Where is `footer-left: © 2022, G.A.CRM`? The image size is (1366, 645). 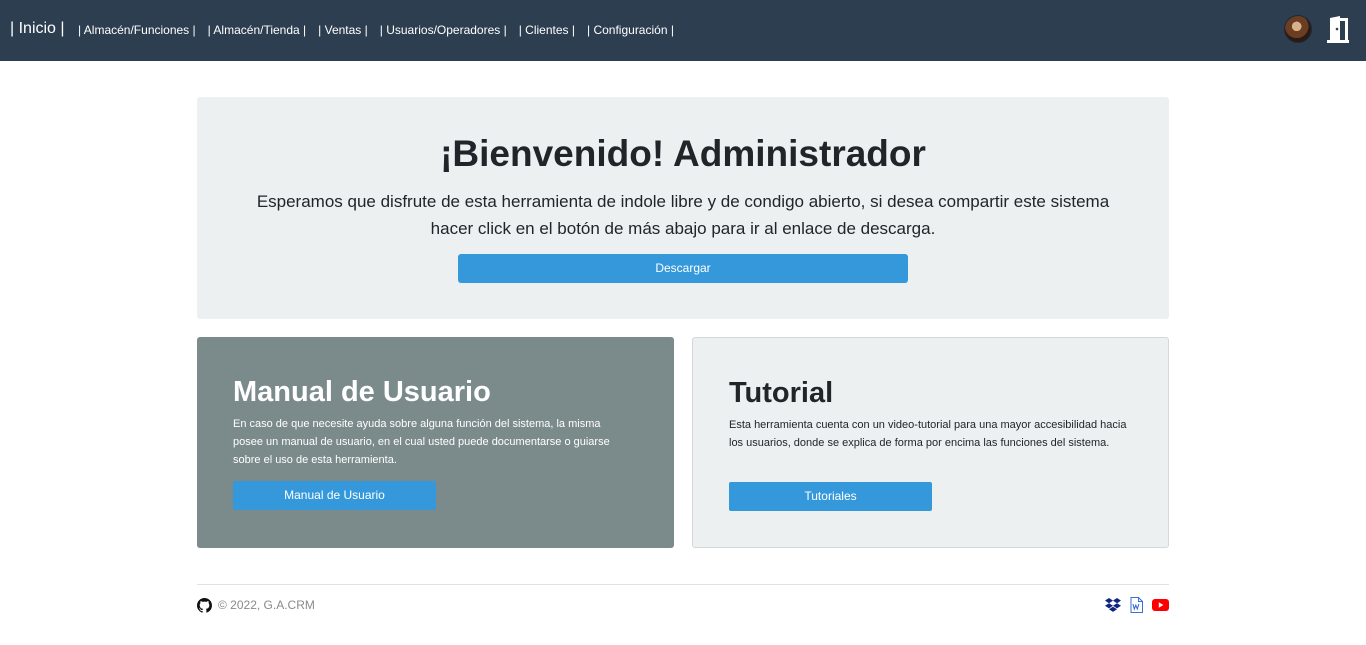
footer-left: © 2022, G.A.CRM is located at coordinates (256, 605).